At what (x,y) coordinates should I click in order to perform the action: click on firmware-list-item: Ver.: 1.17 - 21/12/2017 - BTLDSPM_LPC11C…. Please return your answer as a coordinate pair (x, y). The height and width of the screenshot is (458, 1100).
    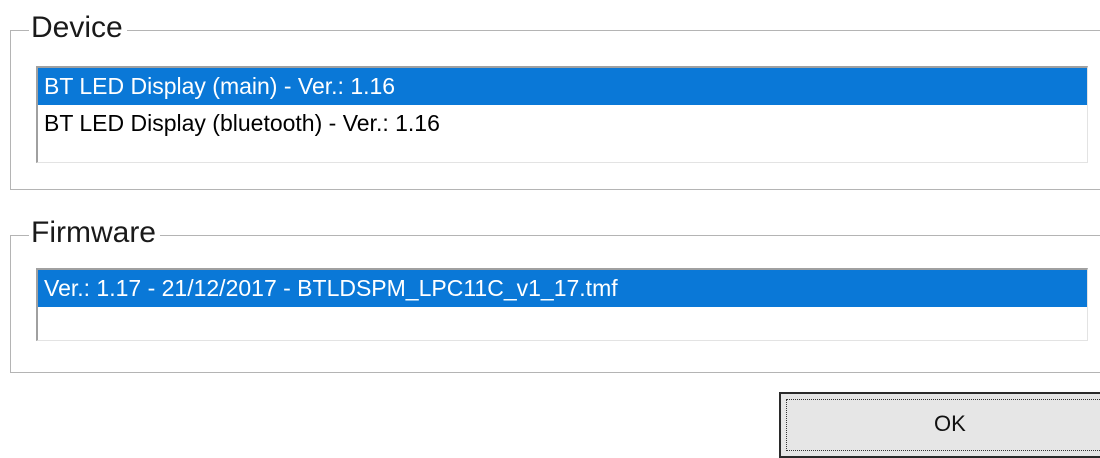
    Looking at the image, I should click on (562, 288).